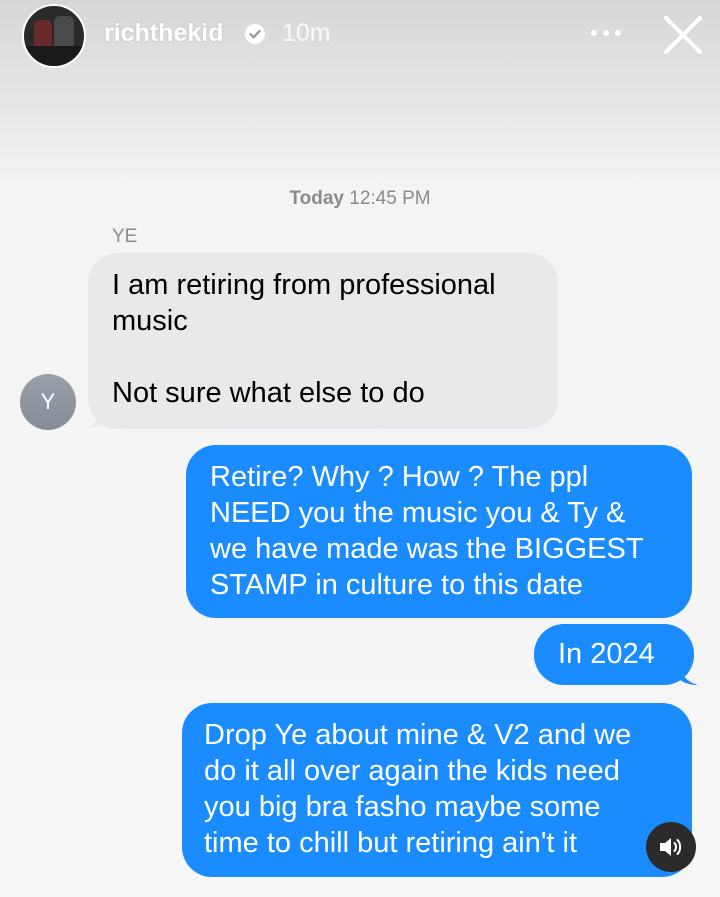 The height and width of the screenshot is (897, 720). I want to click on conversation-timestamp: Today 12:45 PM, so click(360, 199).